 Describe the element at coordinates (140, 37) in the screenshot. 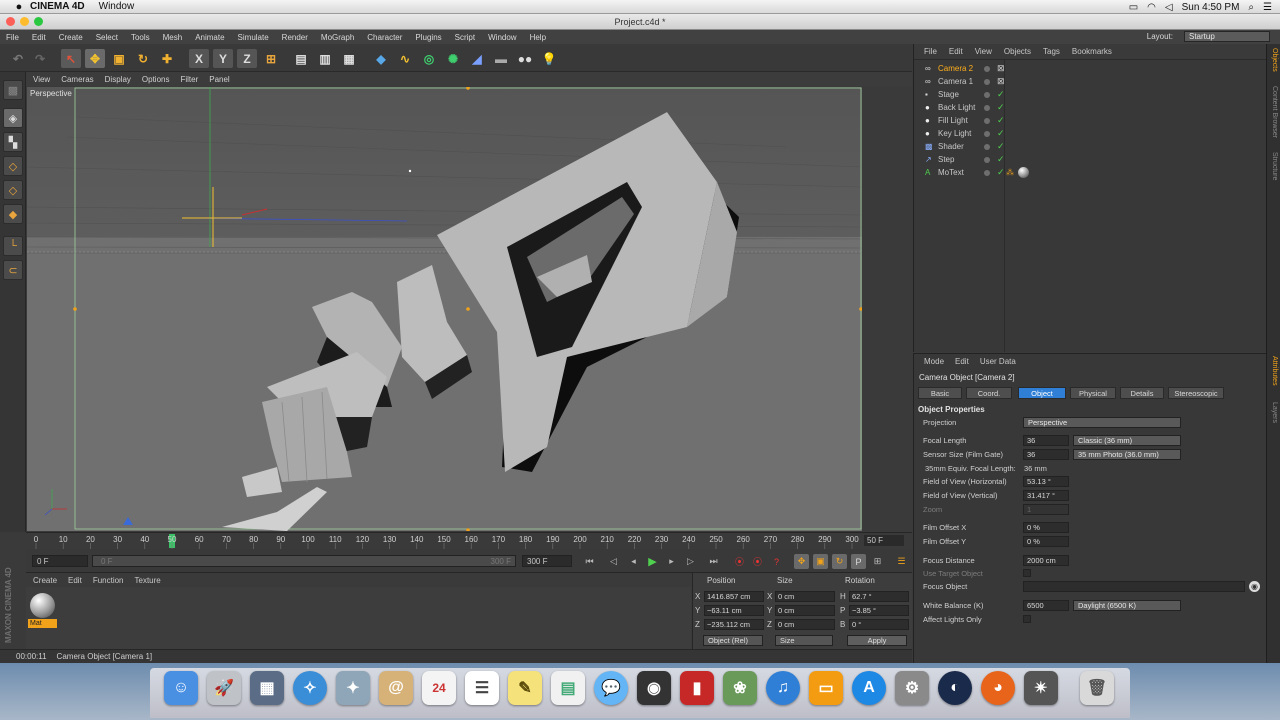

I see `menu-tools: Tools` at that location.